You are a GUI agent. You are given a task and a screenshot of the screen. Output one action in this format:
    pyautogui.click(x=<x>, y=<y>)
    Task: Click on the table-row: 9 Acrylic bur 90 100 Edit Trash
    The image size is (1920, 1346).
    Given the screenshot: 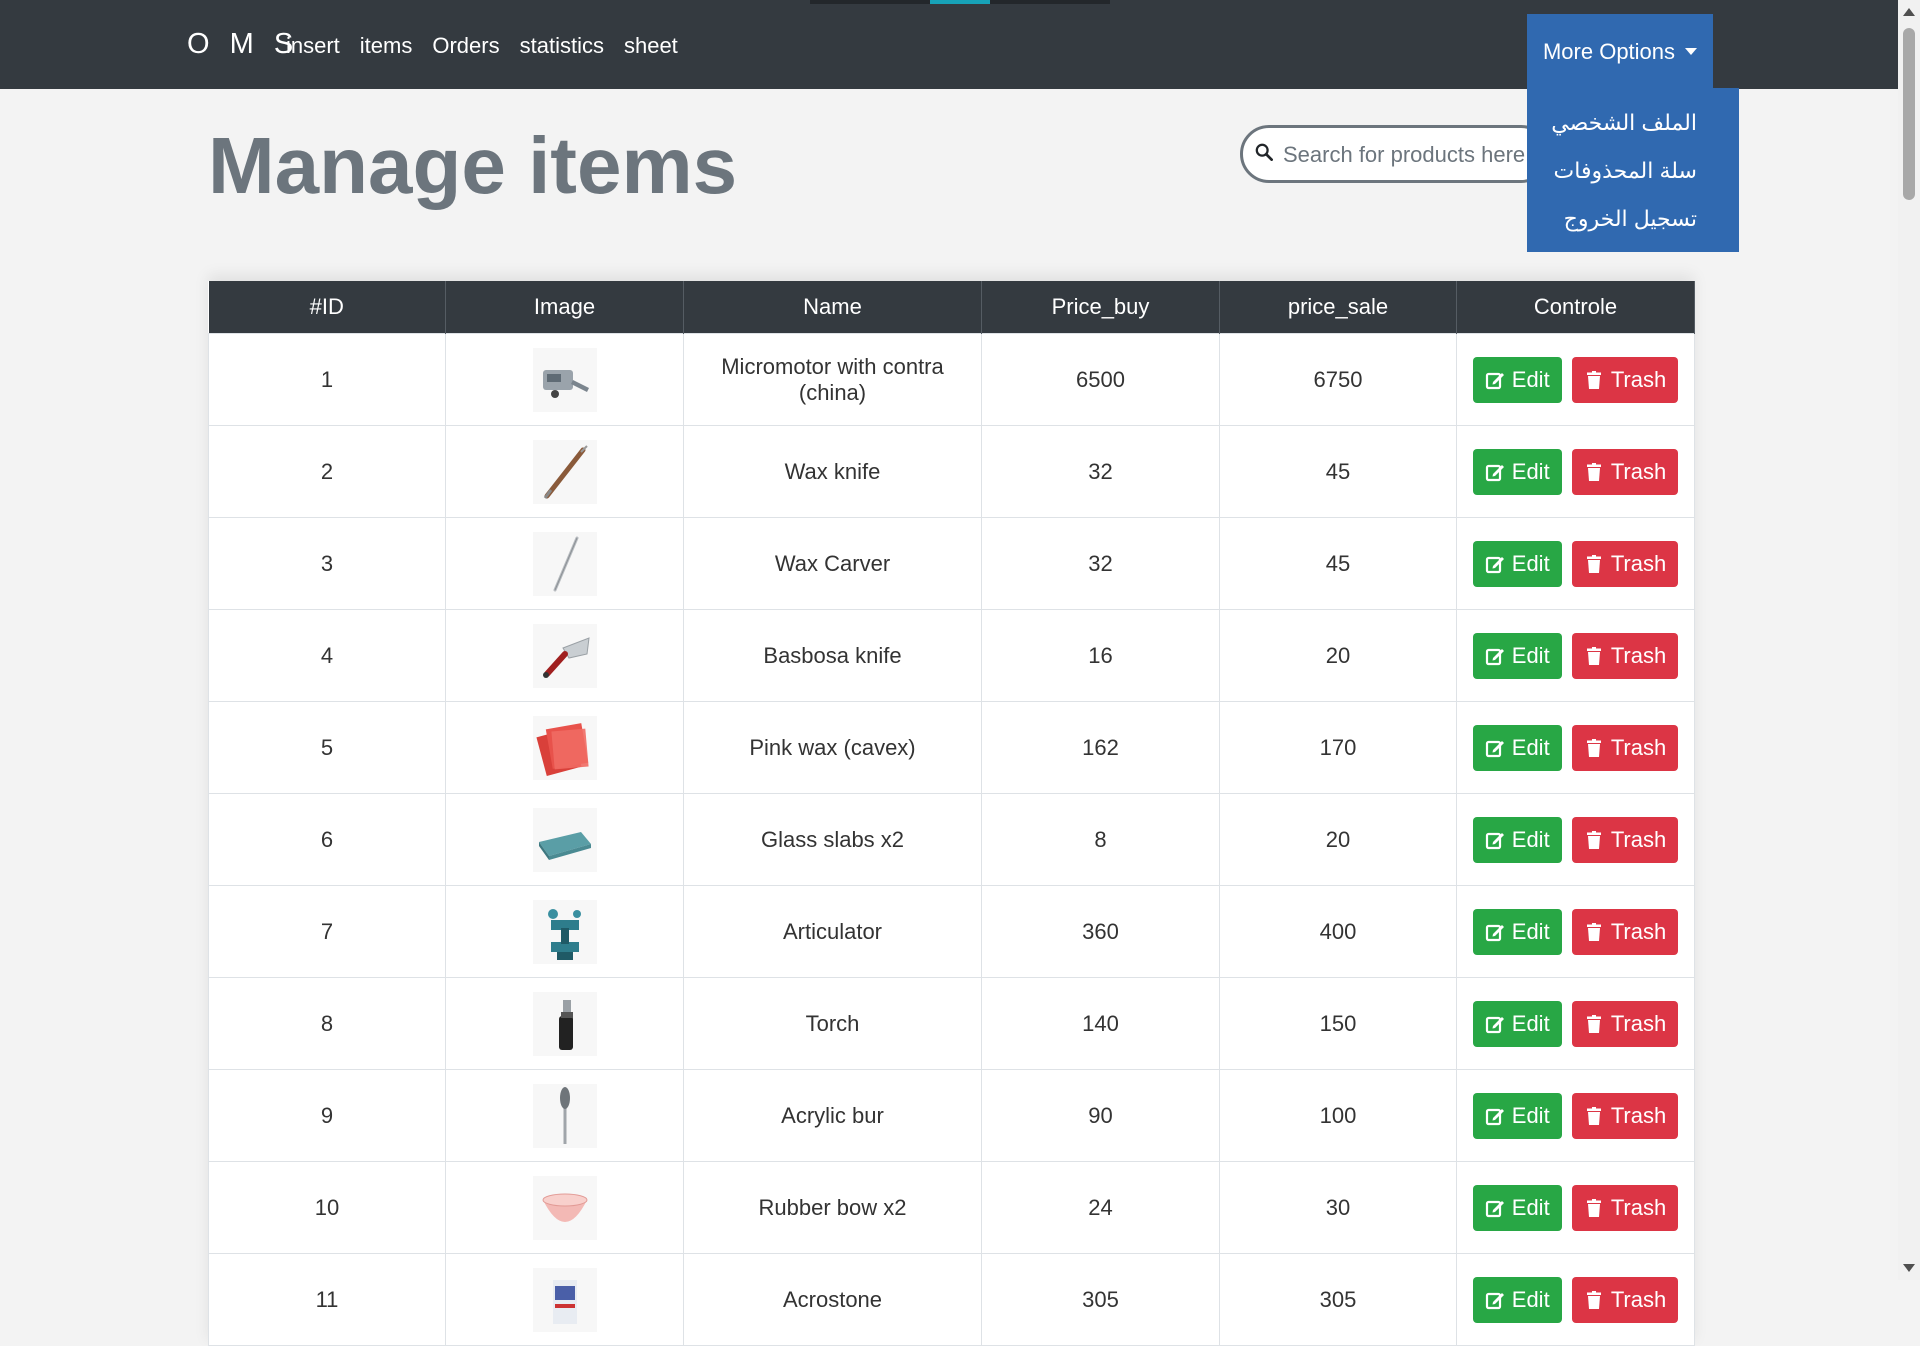 What is the action you would take?
    pyautogui.click(x=951, y=1115)
    